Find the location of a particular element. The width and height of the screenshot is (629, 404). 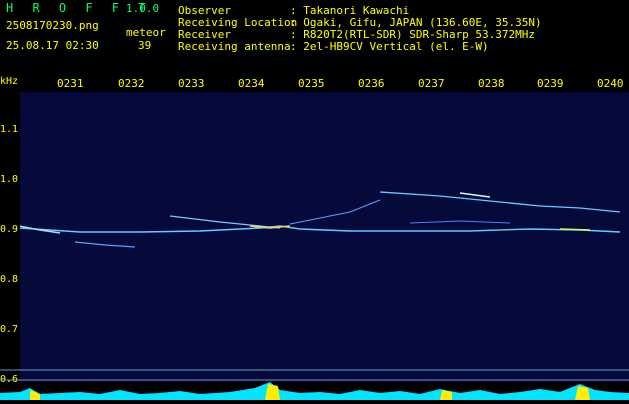

time-tick: 0236 is located at coordinates (371, 83).